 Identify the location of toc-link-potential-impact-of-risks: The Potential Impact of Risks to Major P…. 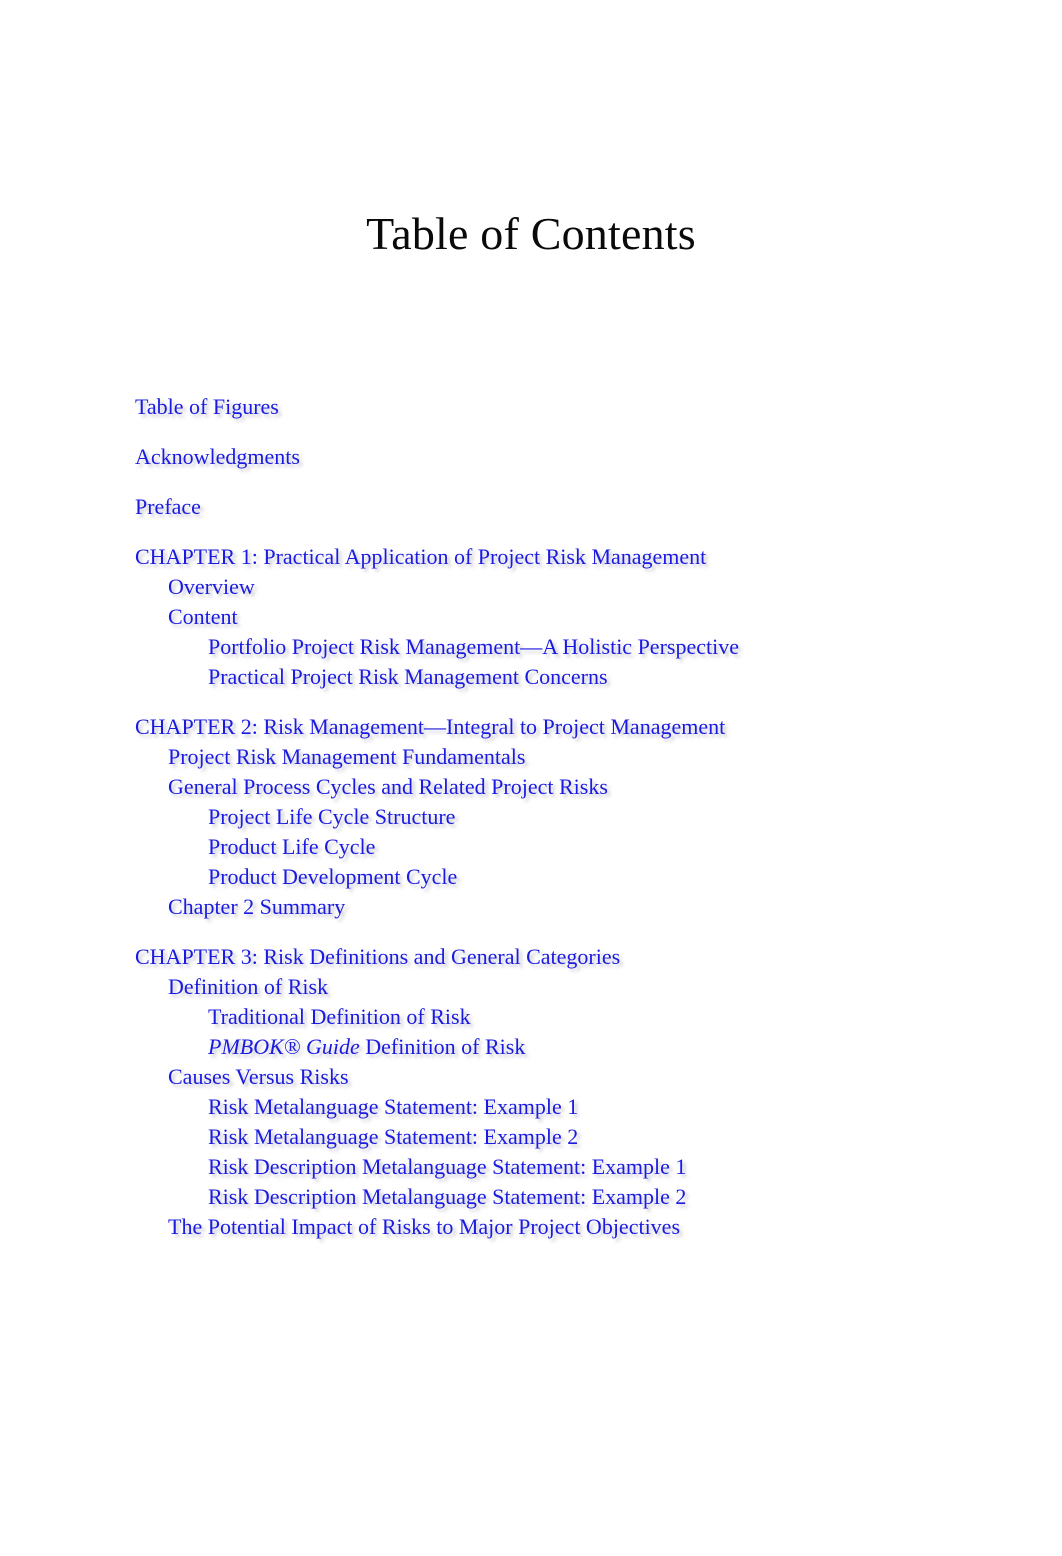
(531, 1227).